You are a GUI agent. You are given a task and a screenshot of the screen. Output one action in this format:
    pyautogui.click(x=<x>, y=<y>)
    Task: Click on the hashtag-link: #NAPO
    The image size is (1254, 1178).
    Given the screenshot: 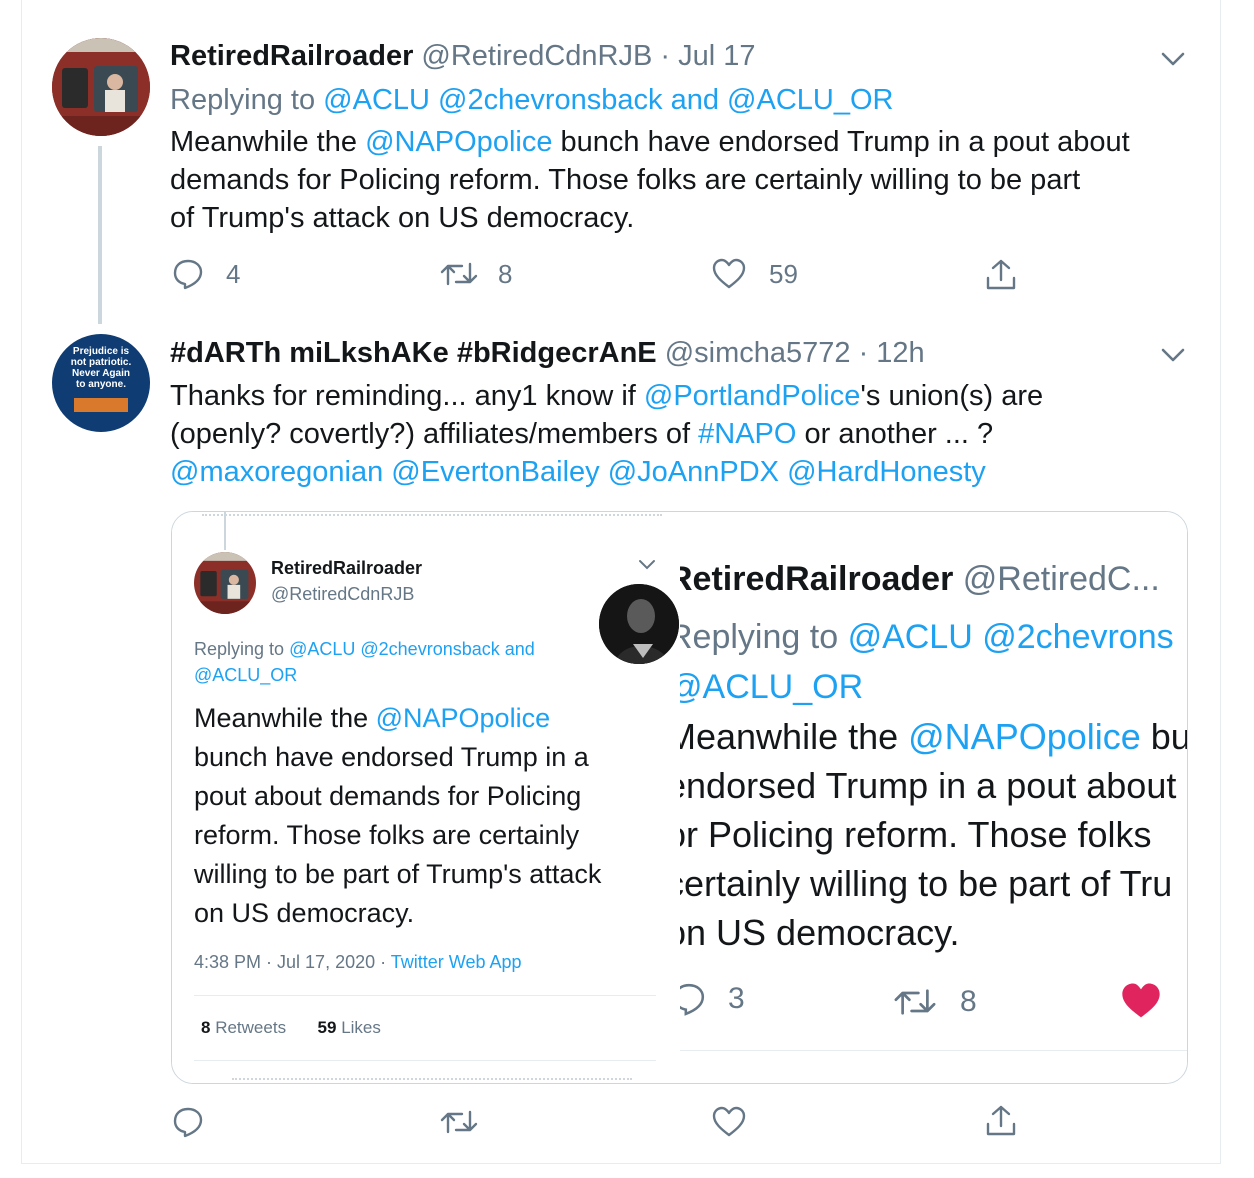 What is the action you would take?
    pyautogui.click(x=747, y=434)
    